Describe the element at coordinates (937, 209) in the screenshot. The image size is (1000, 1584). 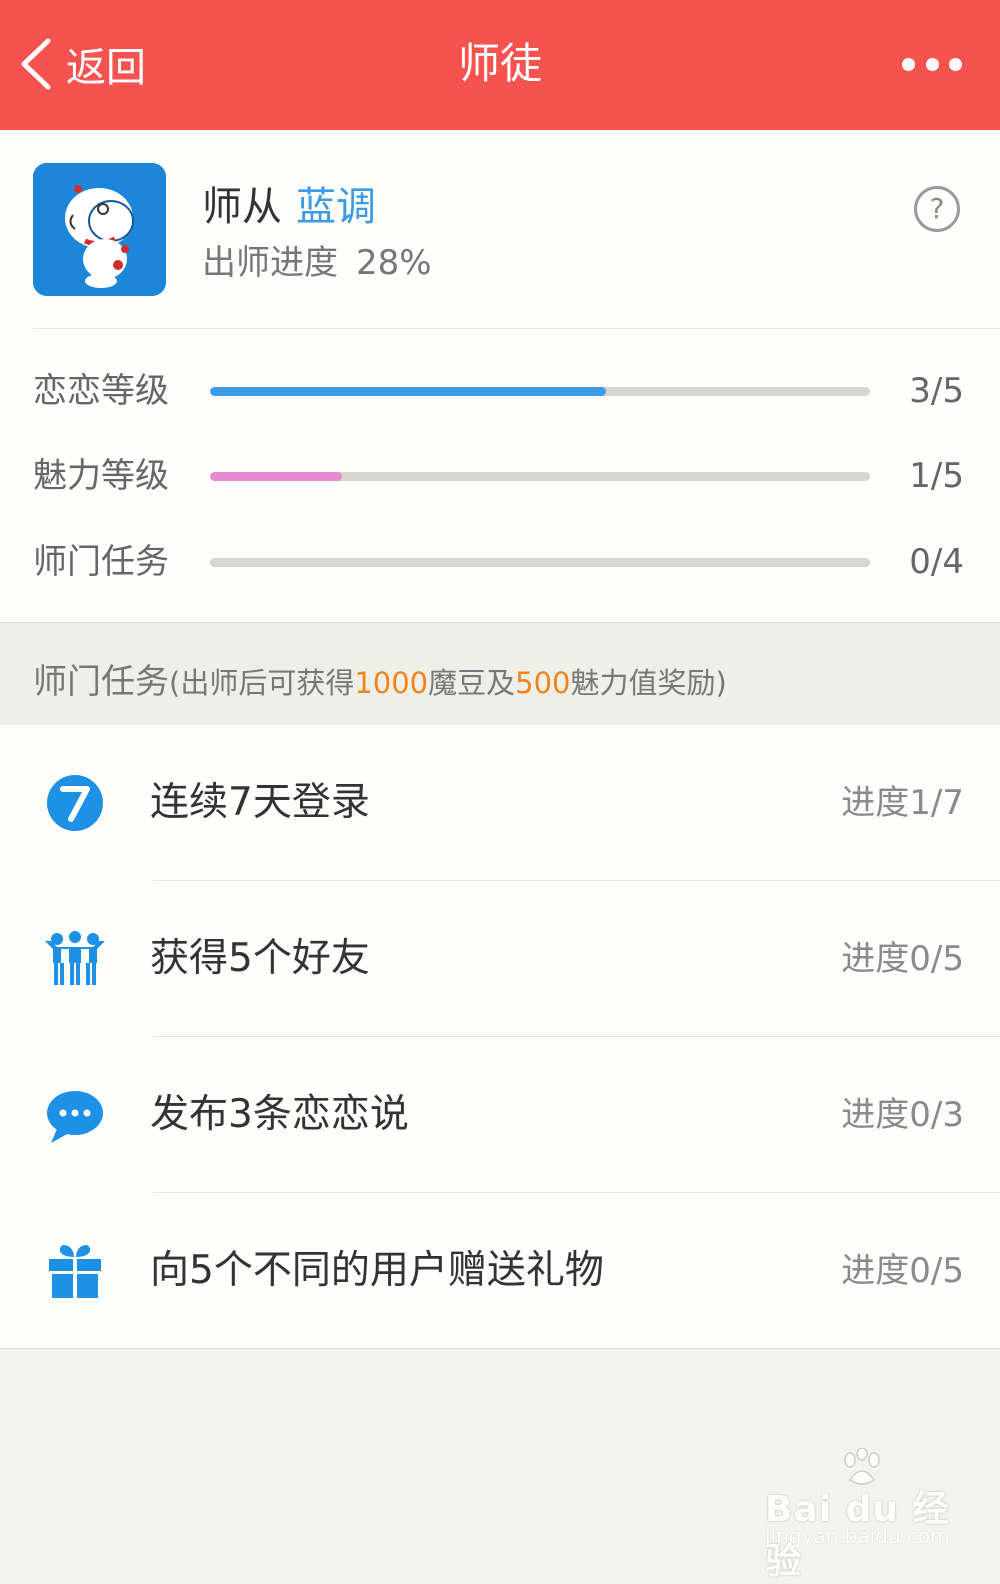
I see `help-icon: ?` at that location.